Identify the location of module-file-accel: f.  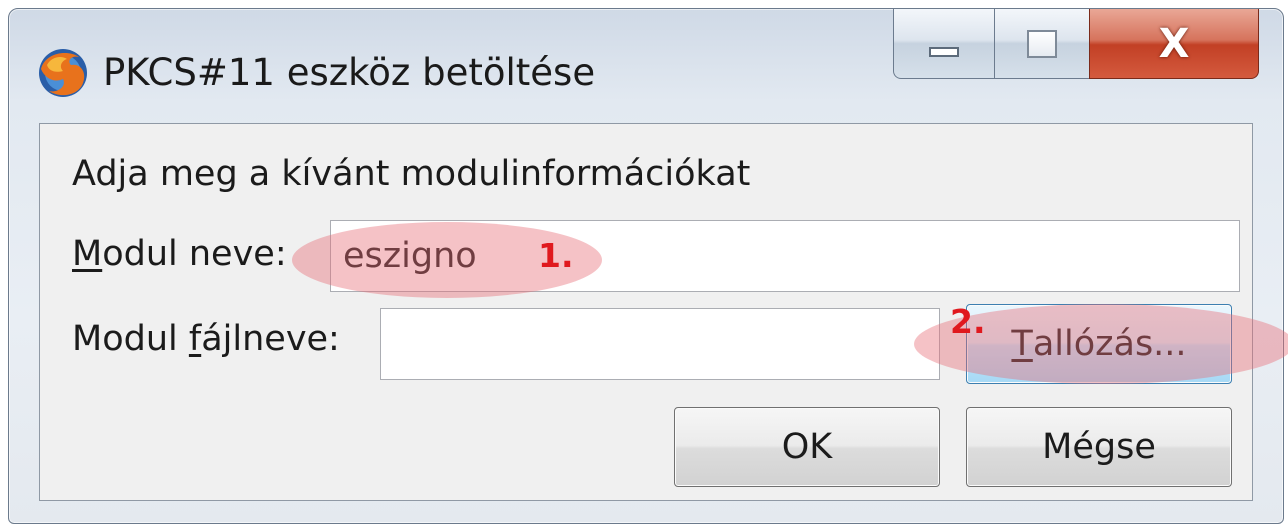
(195, 339).